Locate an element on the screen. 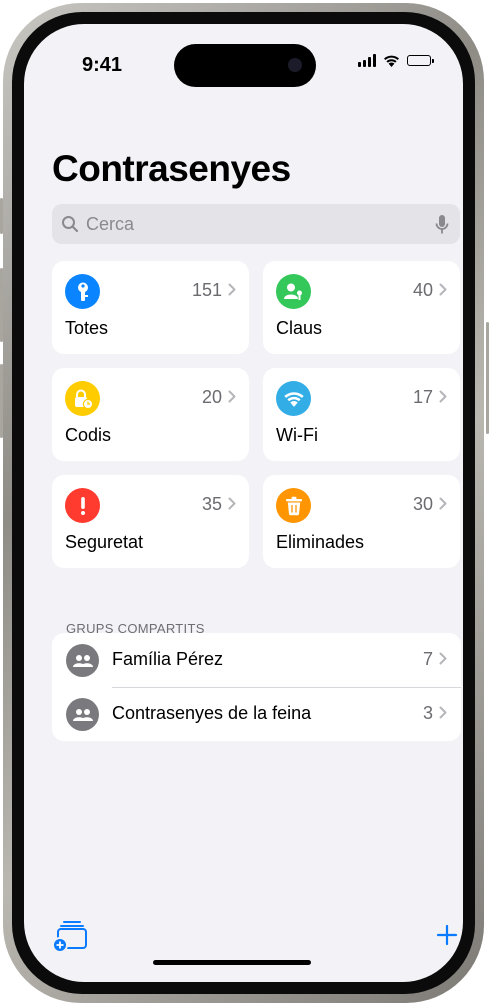 This screenshot has height=1008, width=489. group-count: 3 is located at coordinates (427, 713).